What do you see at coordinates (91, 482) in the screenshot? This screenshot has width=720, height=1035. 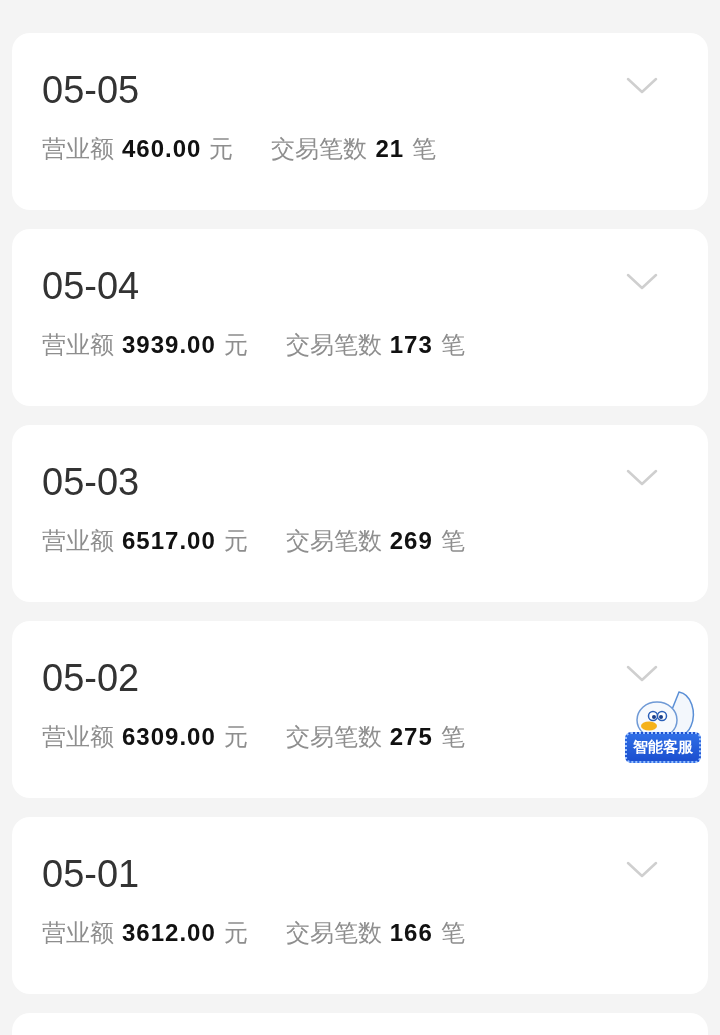 I see `date-title: 05-03` at bounding box center [91, 482].